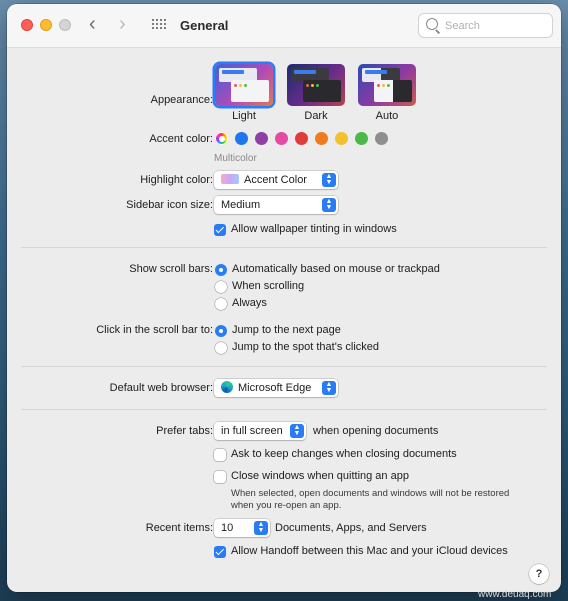 The image size is (568, 601). What do you see at coordinates (221, 138) in the screenshot?
I see `accent-swatch-multicolor` at bounding box center [221, 138].